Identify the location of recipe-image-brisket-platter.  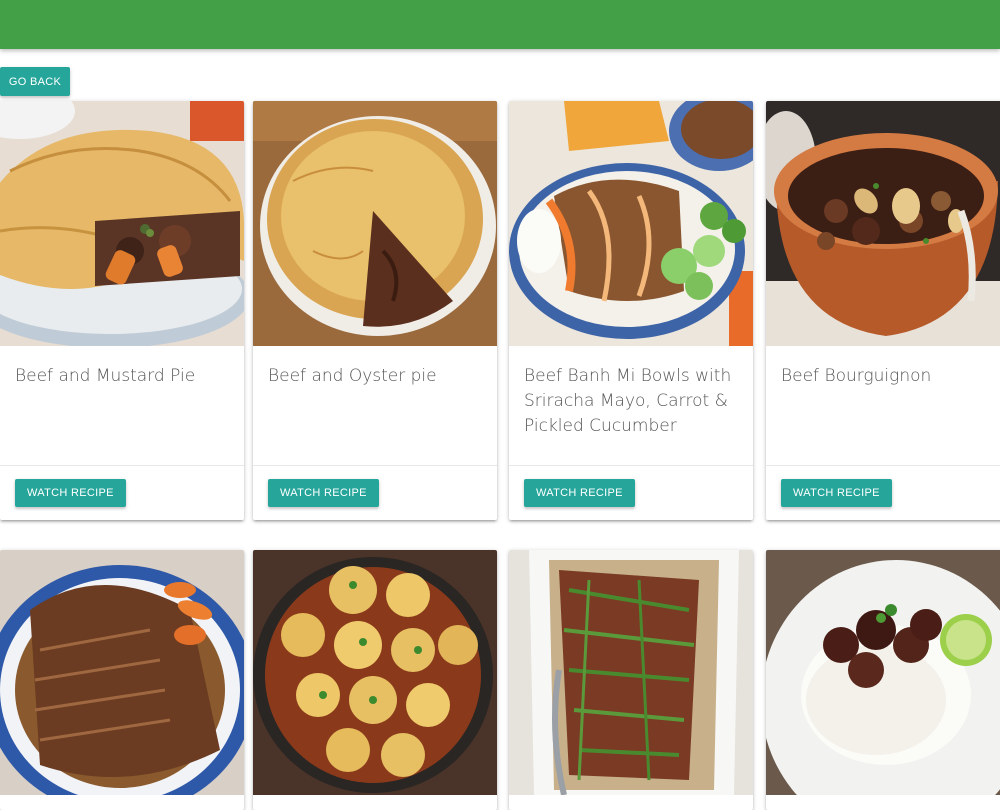
(122, 672).